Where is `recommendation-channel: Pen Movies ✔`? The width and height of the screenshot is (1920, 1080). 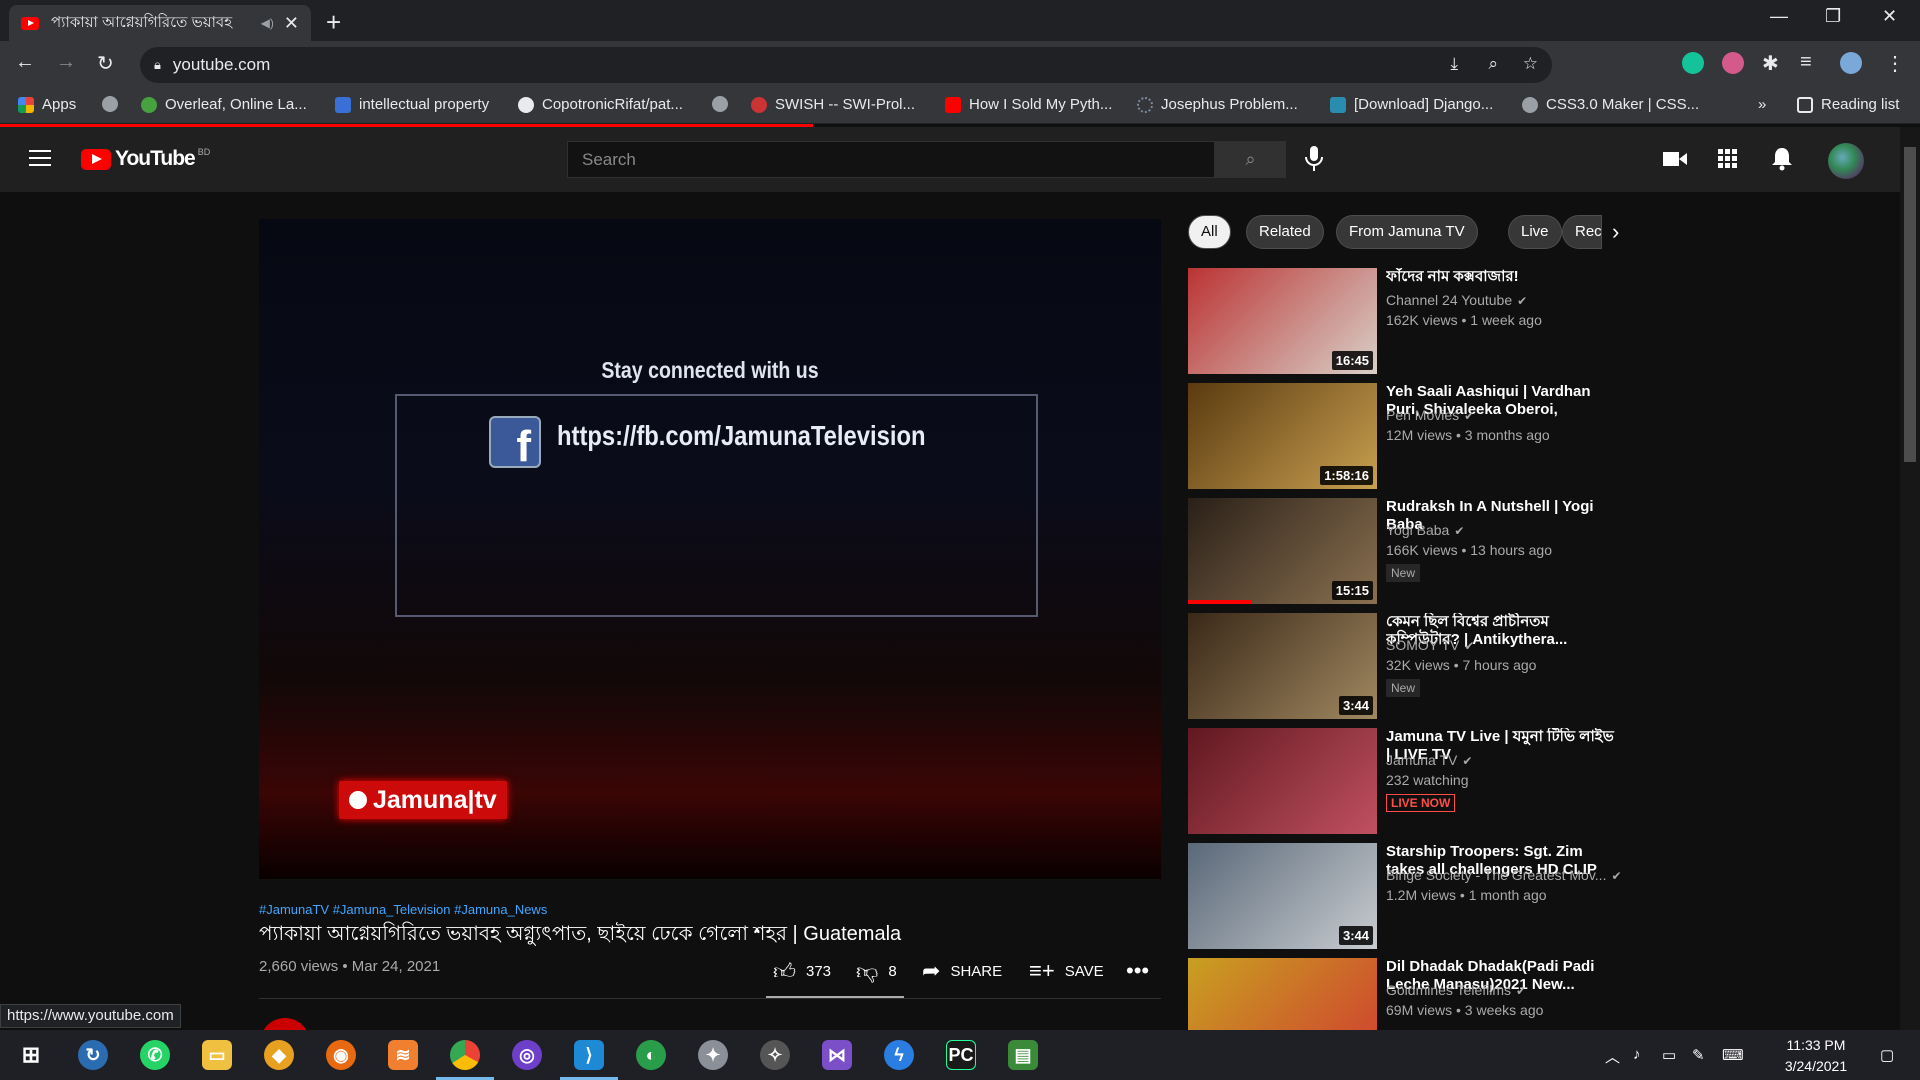 recommendation-channel: Pen Movies ✔ is located at coordinates (1430, 415).